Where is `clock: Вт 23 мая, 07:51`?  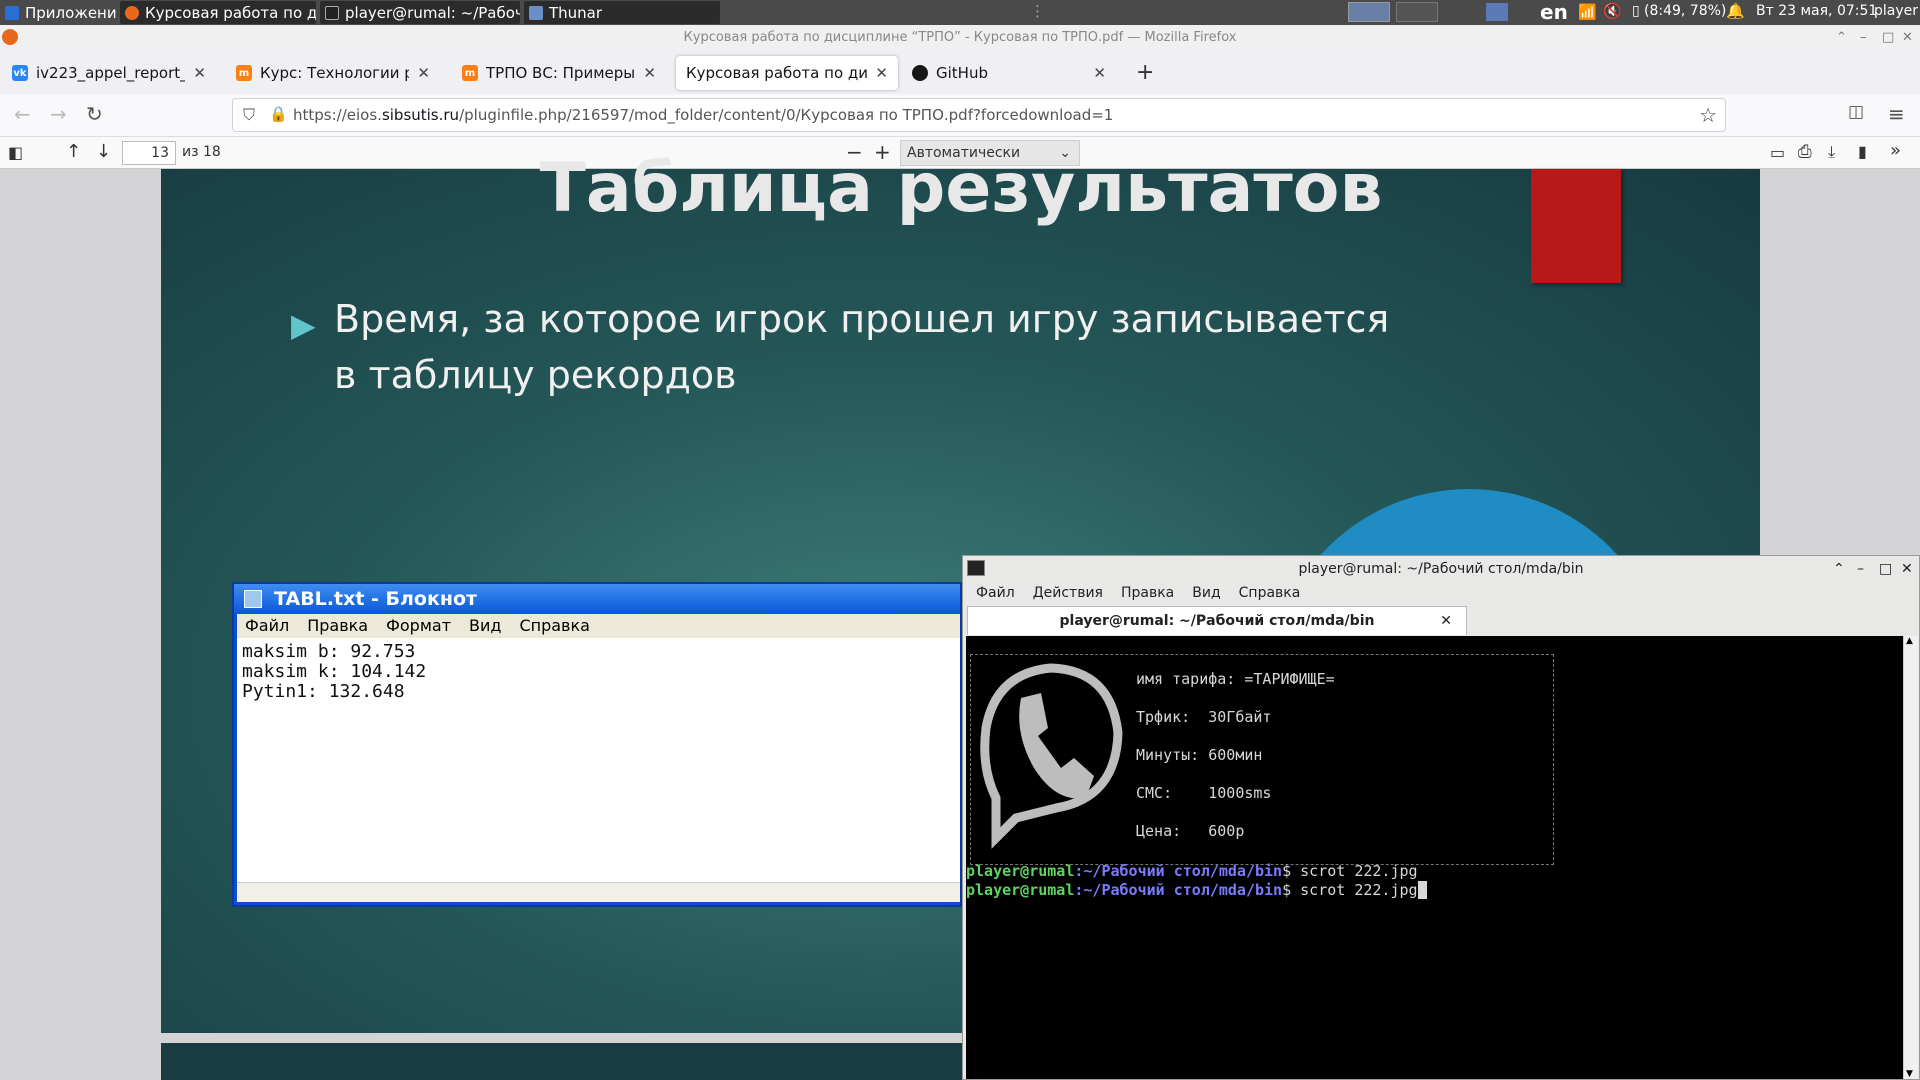
clock: Вт 23 мая, 07:51 is located at coordinates (1816, 11).